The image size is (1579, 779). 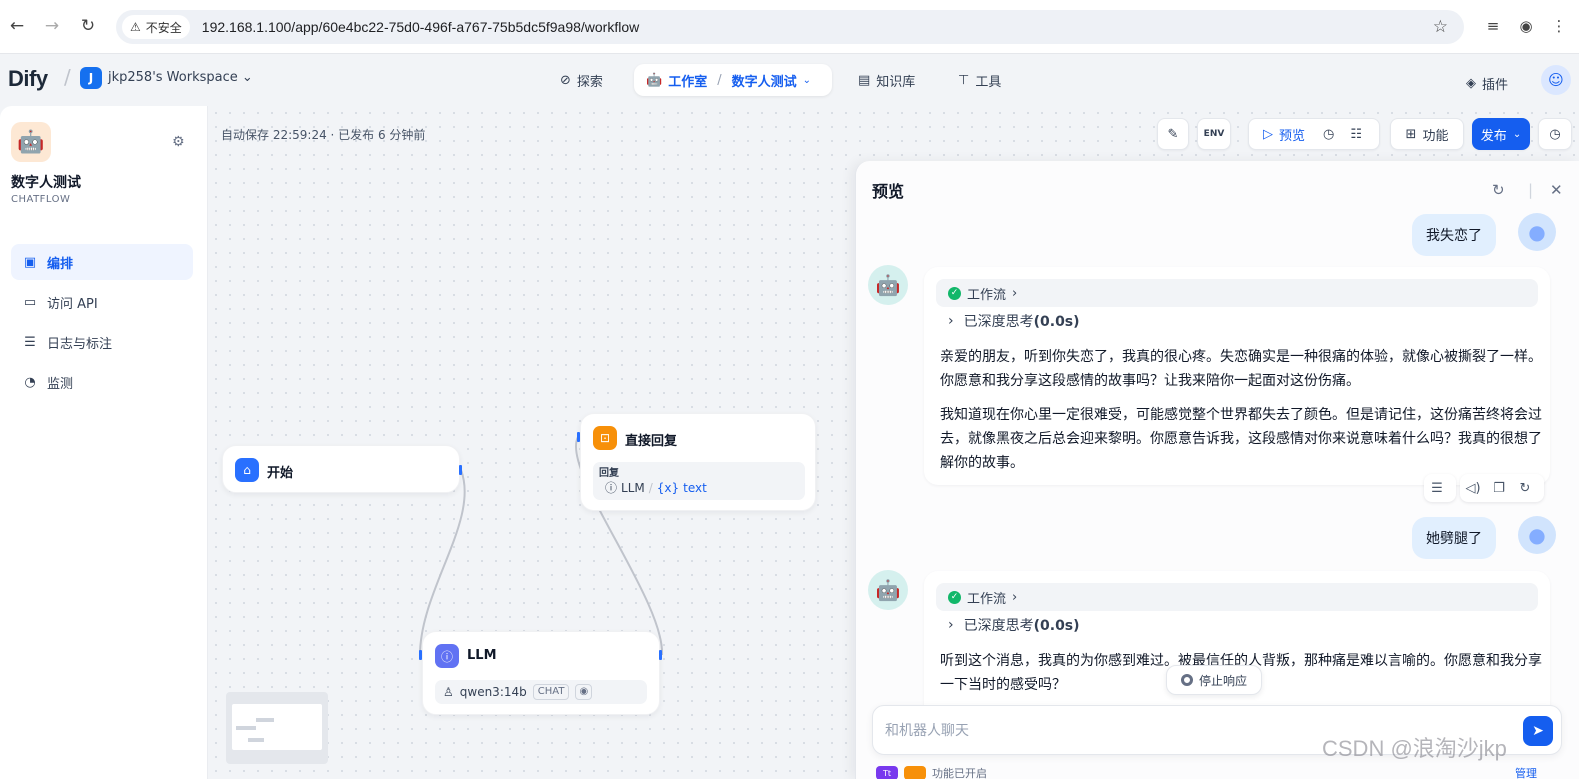 What do you see at coordinates (448, 692) in the screenshot?
I see `model-icon: ♙` at bounding box center [448, 692].